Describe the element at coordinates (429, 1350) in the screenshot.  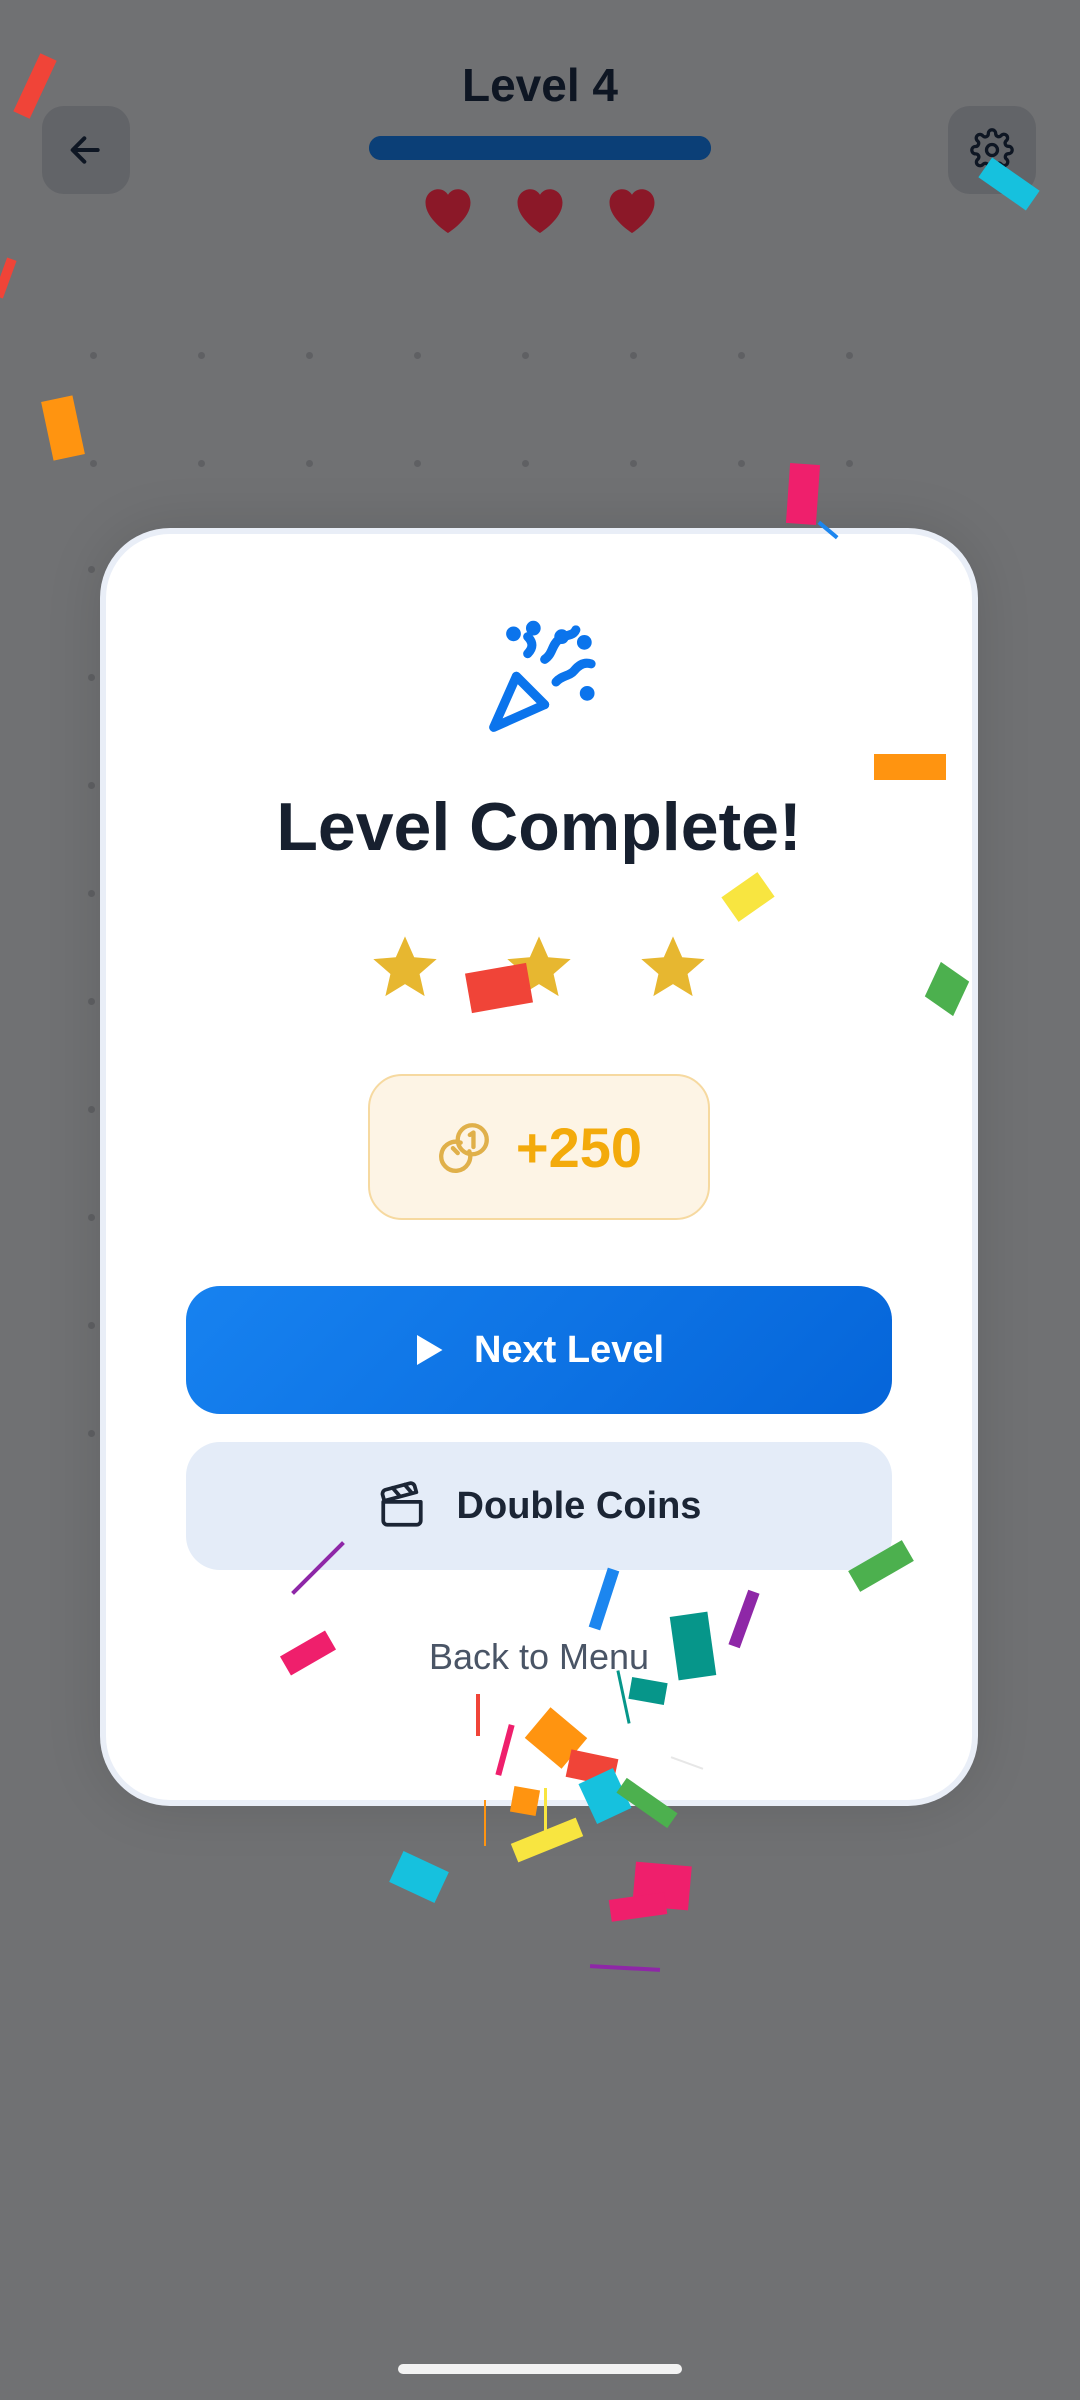
I see `play-icon` at that location.